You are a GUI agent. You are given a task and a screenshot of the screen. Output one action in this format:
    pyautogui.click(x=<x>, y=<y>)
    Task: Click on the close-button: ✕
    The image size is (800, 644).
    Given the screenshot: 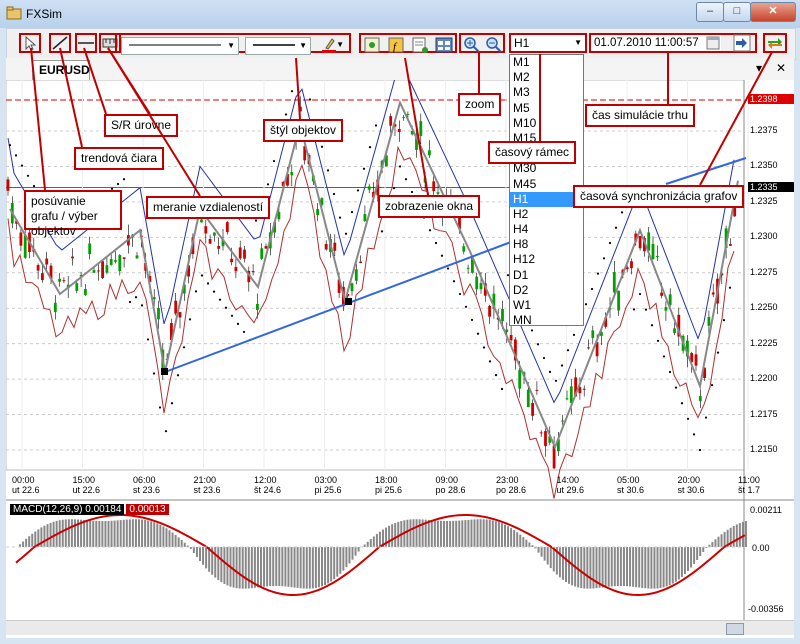 What is the action you would take?
    pyautogui.click(x=773, y=12)
    